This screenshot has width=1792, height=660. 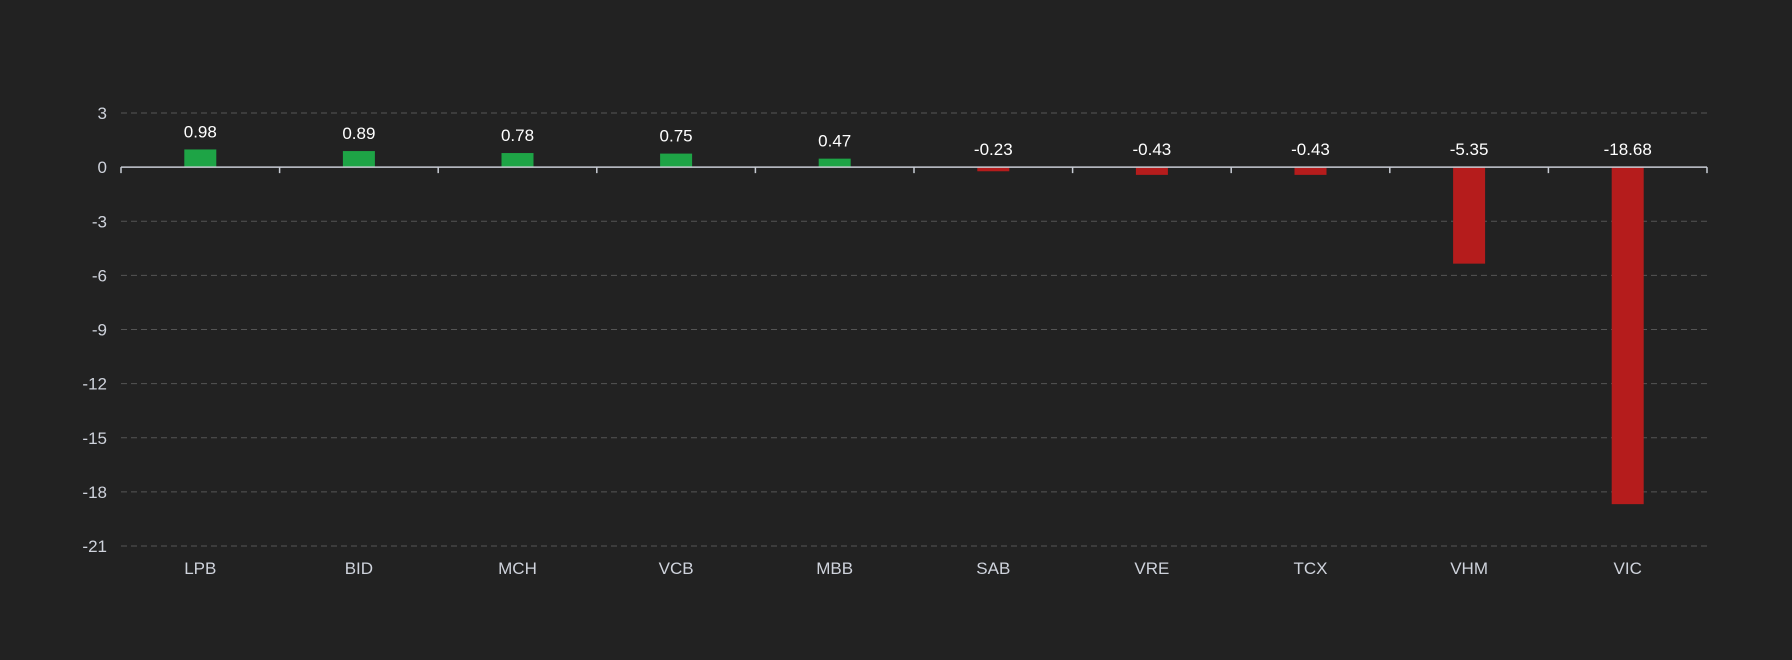 What do you see at coordinates (99, 275) in the screenshot?
I see `y-tick-label: -6` at bounding box center [99, 275].